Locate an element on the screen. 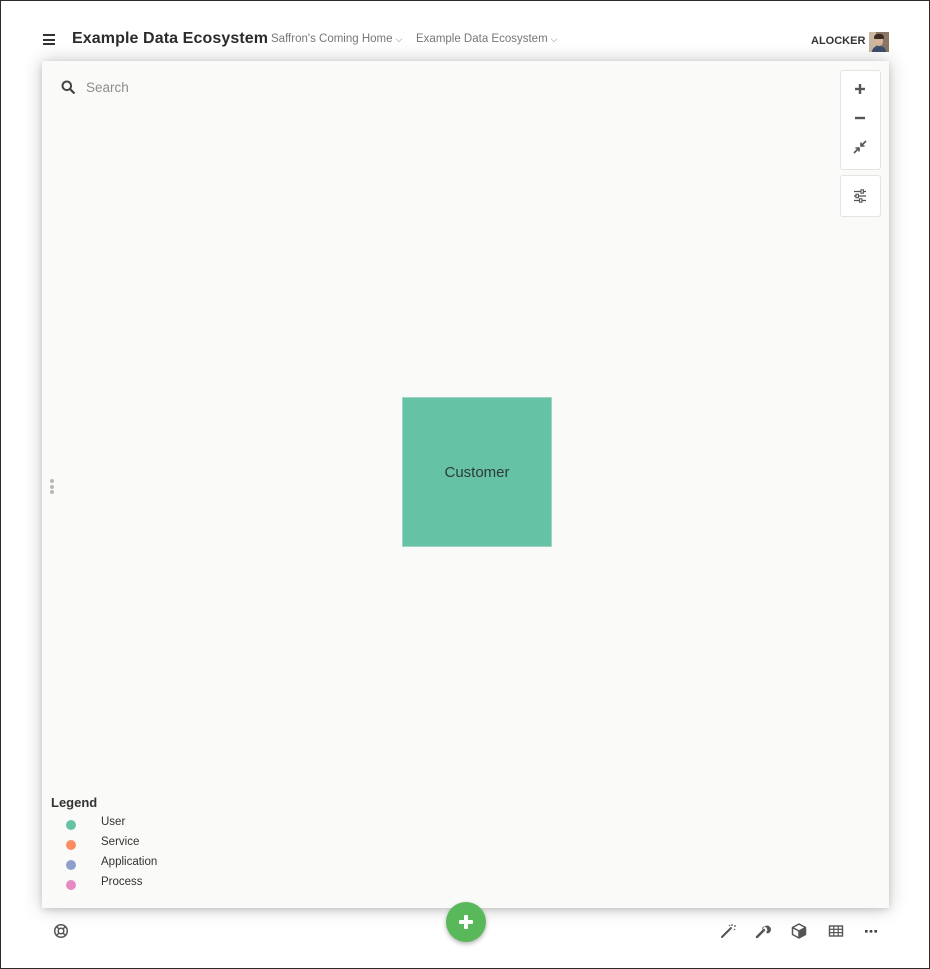  sliders-icon is located at coordinates (860, 196).